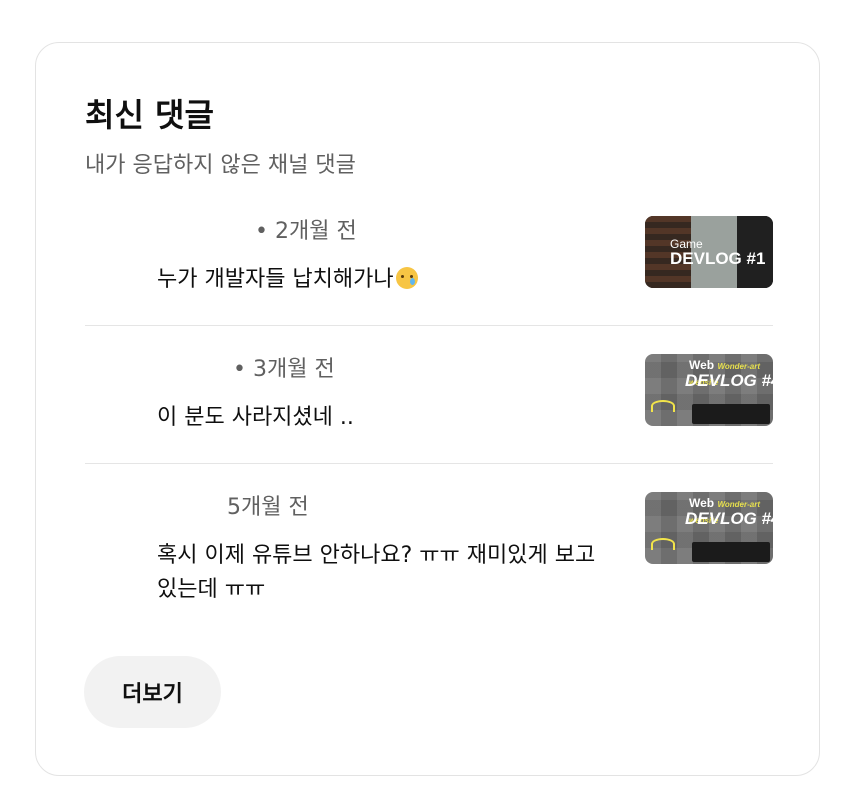  Describe the element at coordinates (406, 278) in the screenshot. I see `crying-face-icon` at that location.